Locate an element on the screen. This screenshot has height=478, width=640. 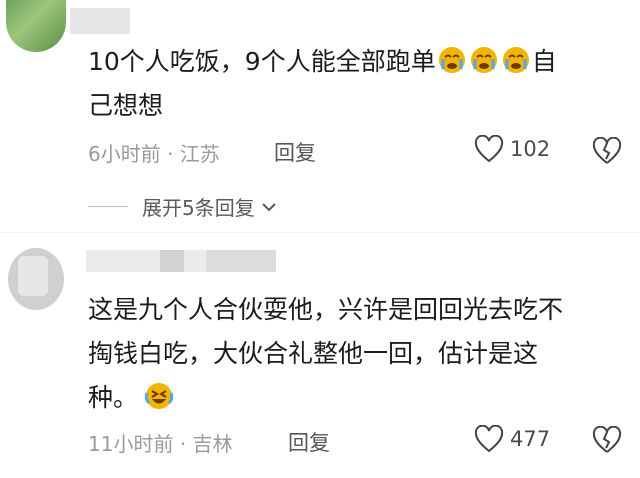
comment-text-line2: 掏钱白吃，大伙合礼整他一回，估计是这 is located at coordinates (313, 353).